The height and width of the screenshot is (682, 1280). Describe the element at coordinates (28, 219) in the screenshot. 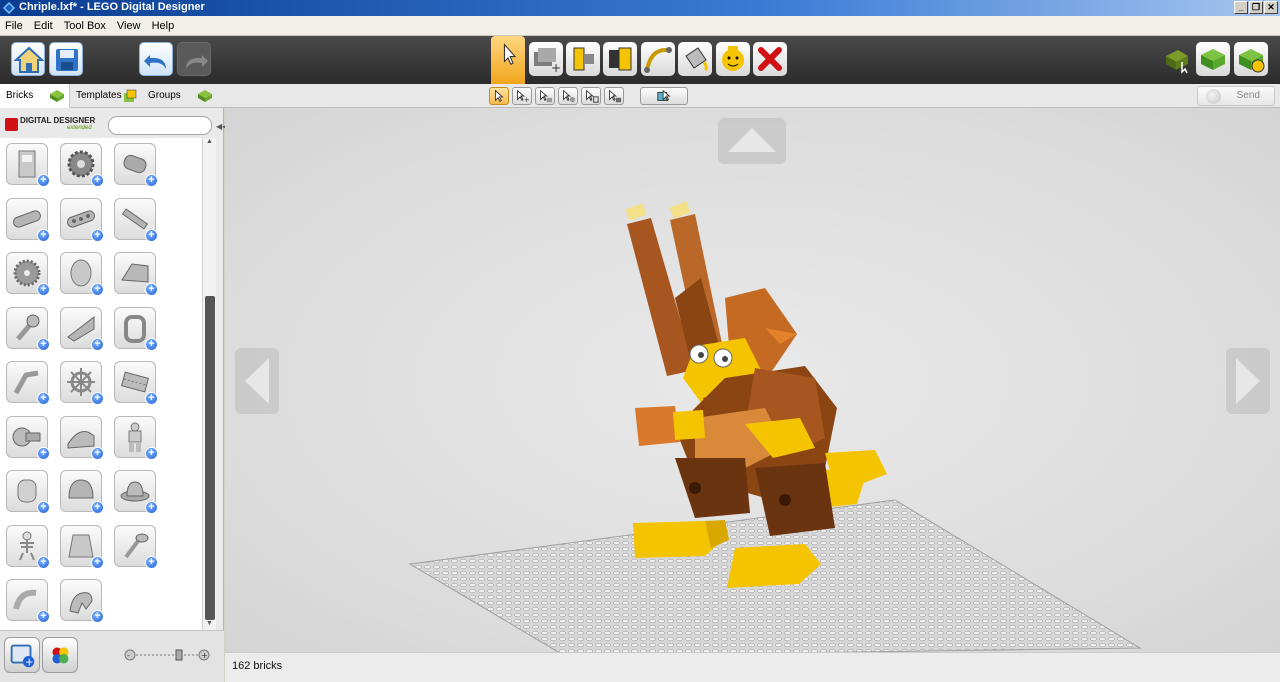

I see `brick-technic-beam: +` at that location.